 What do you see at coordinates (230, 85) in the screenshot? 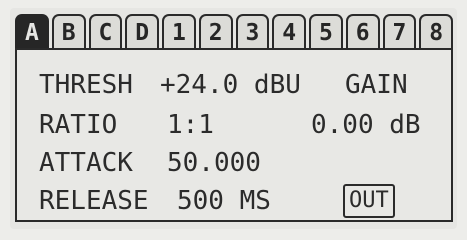
I see `threshold-value: +24.0 dBU` at bounding box center [230, 85].